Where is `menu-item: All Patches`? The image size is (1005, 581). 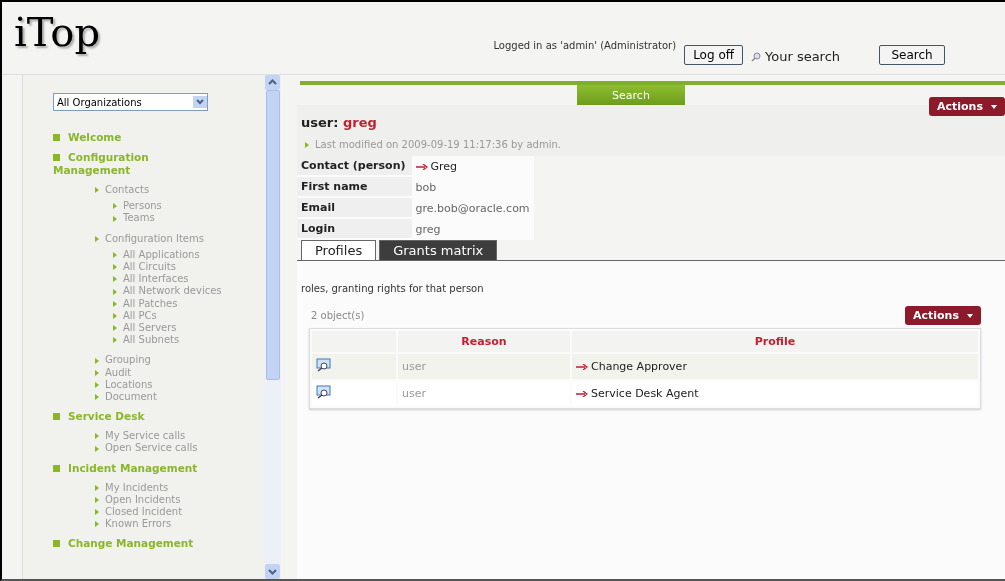
menu-item: All Patches is located at coordinates (188, 303).